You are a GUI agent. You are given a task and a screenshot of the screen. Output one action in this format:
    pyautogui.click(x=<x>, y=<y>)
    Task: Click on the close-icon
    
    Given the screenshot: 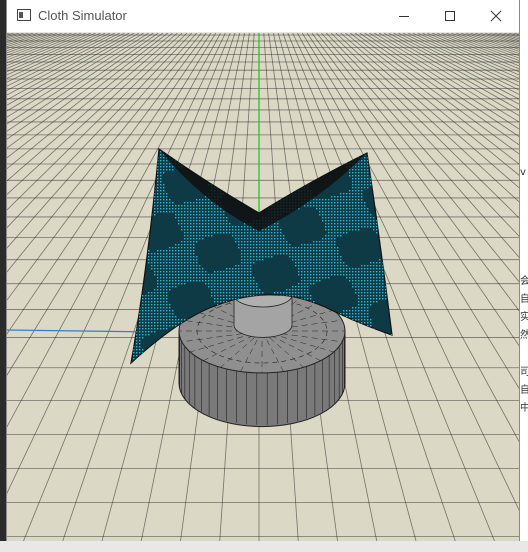 What is the action you would take?
    pyautogui.click(x=496, y=16)
    